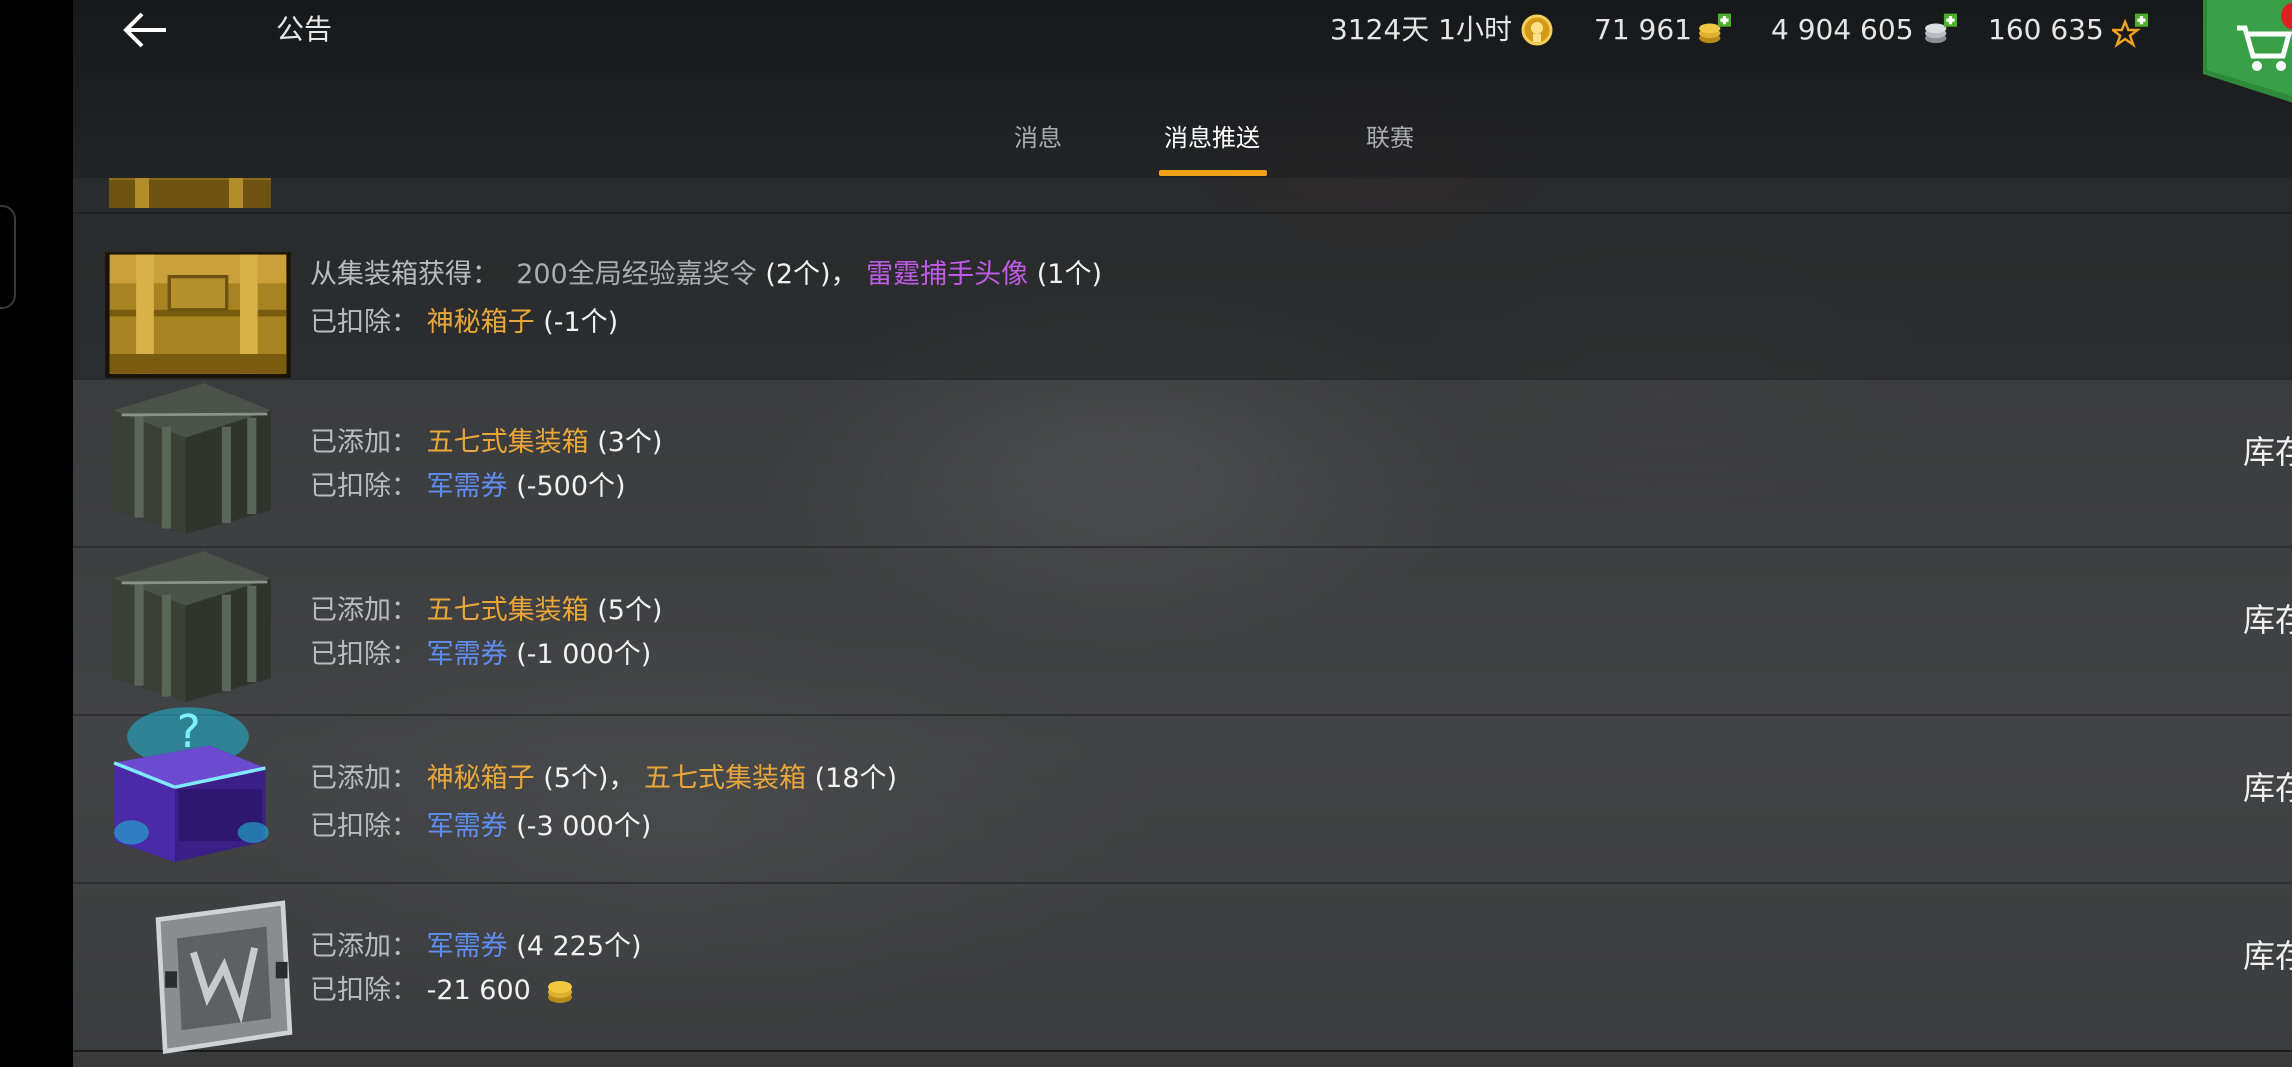  I want to click on item-quantity: (-1个), so click(581, 322).